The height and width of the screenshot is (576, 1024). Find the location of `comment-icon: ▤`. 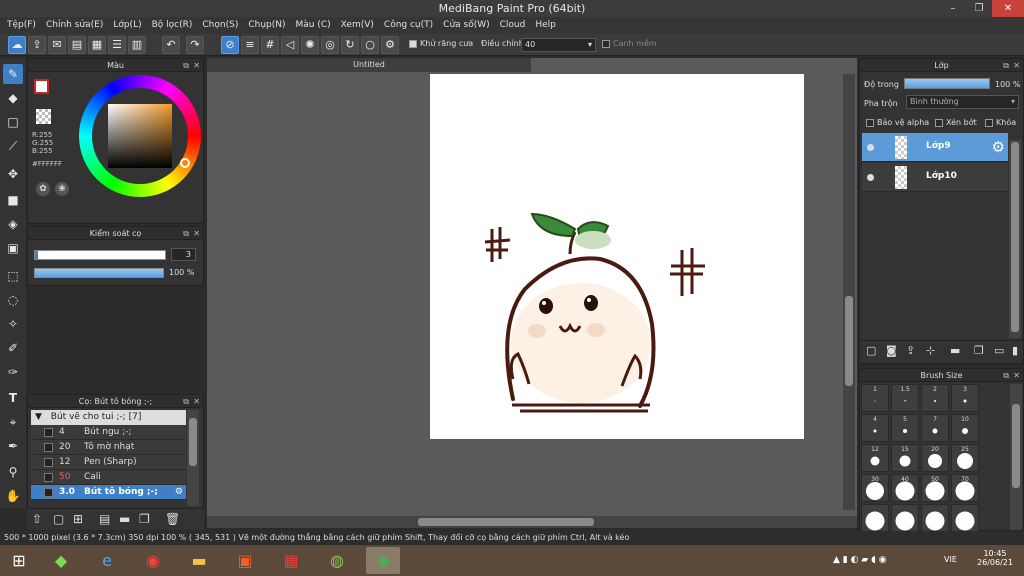

comment-icon: ▤ is located at coordinates (77, 45).